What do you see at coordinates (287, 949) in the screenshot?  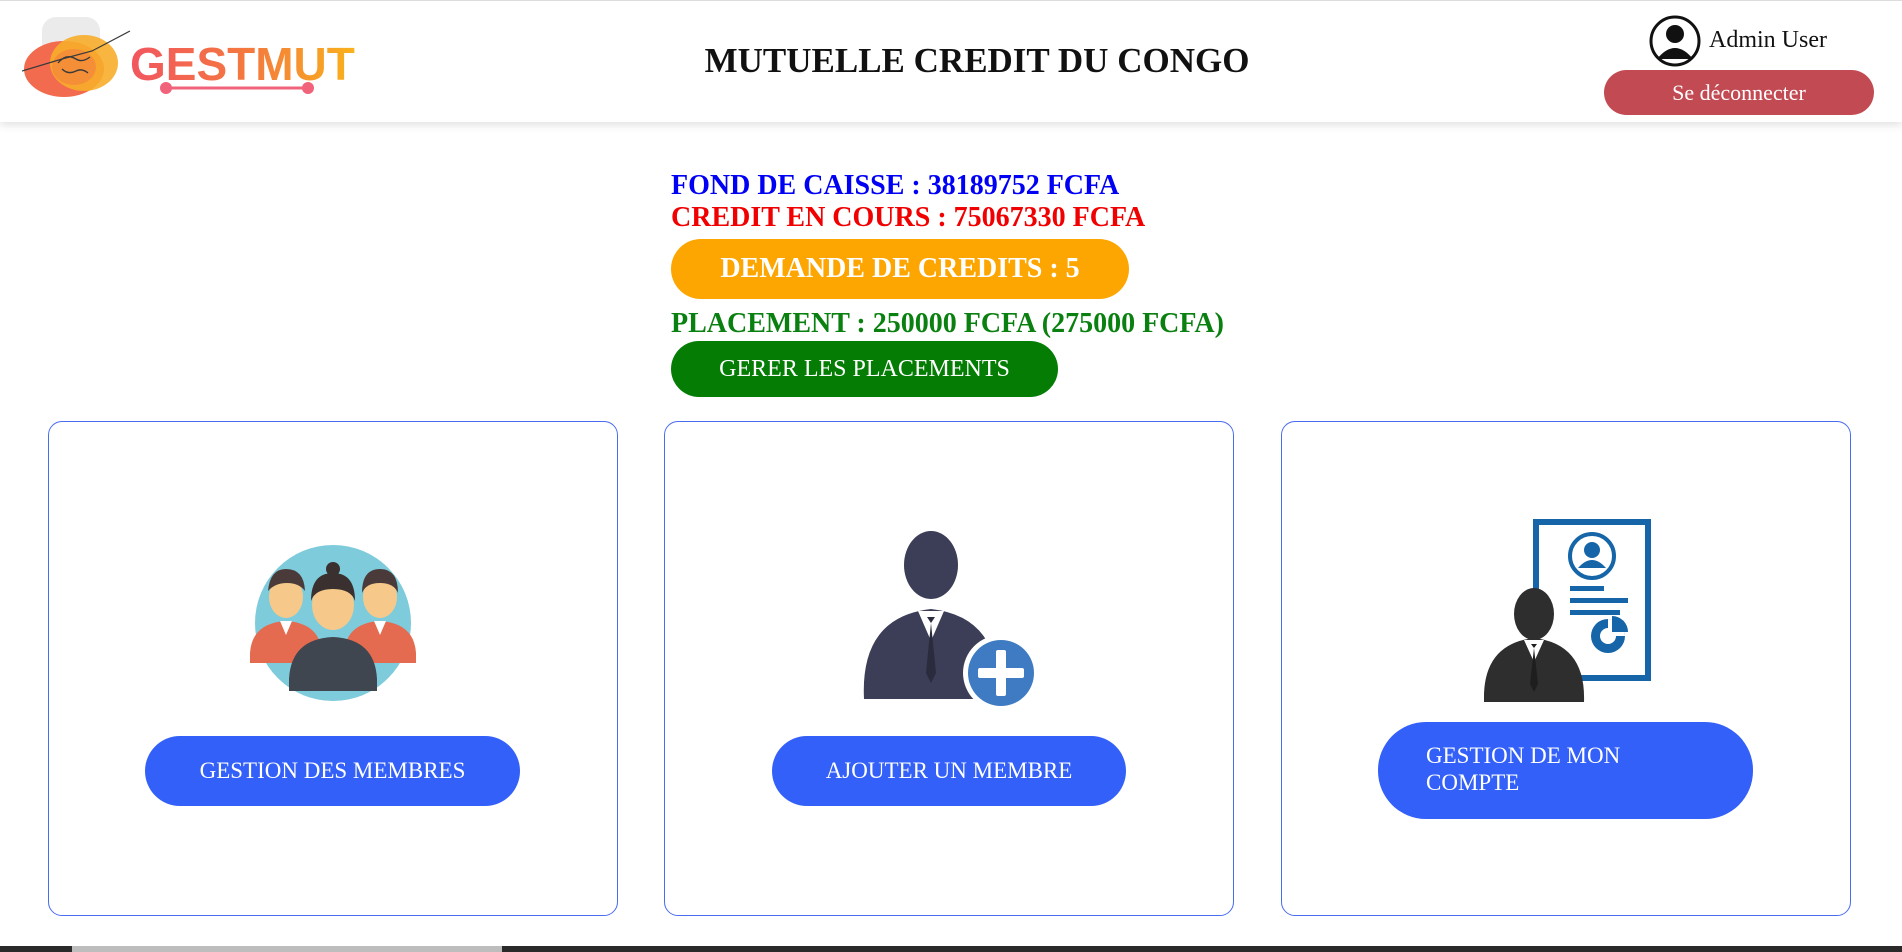 I see `scrollbar-thumb` at bounding box center [287, 949].